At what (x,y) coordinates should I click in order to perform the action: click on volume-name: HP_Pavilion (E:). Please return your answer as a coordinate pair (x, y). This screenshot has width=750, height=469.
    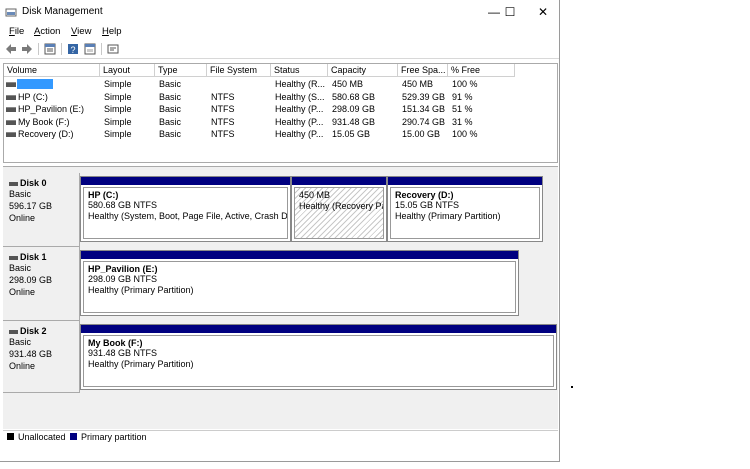
    Looking at the image, I should click on (51, 109).